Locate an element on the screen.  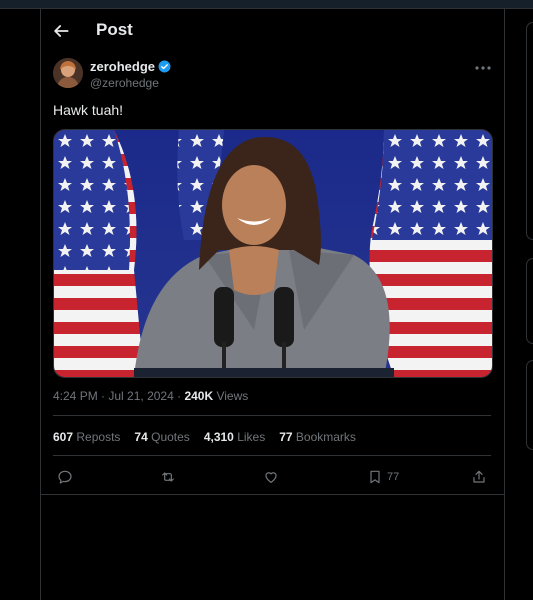
avatar is located at coordinates (68, 73).